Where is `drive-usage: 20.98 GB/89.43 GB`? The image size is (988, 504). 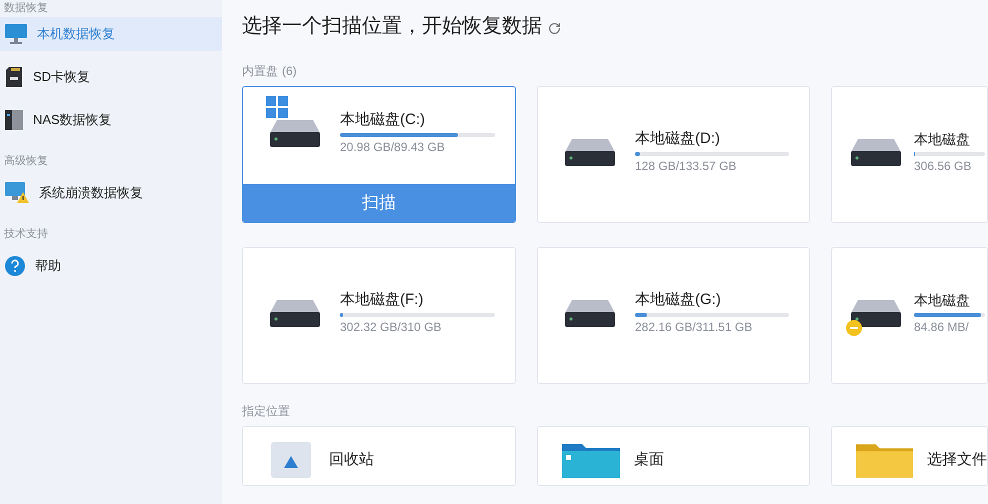 drive-usage: 20.98 GB/89.43 GB is located at coordinates (393, 147).